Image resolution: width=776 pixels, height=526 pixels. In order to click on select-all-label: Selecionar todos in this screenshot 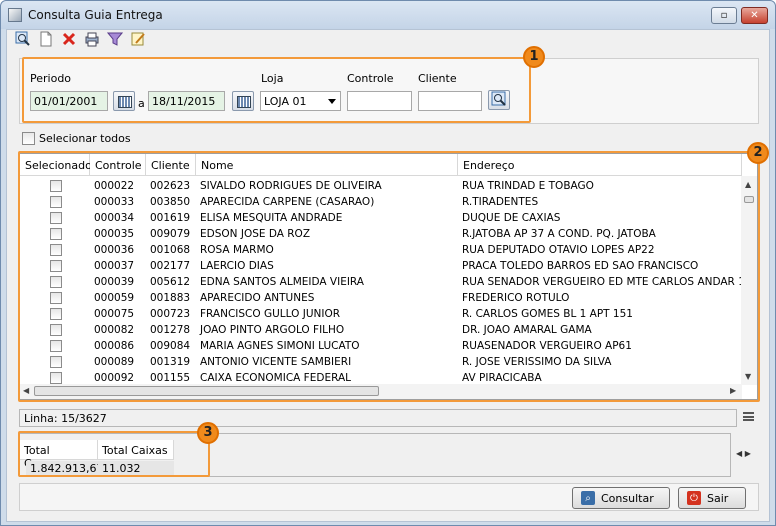, I will do `click(85, 138)`.